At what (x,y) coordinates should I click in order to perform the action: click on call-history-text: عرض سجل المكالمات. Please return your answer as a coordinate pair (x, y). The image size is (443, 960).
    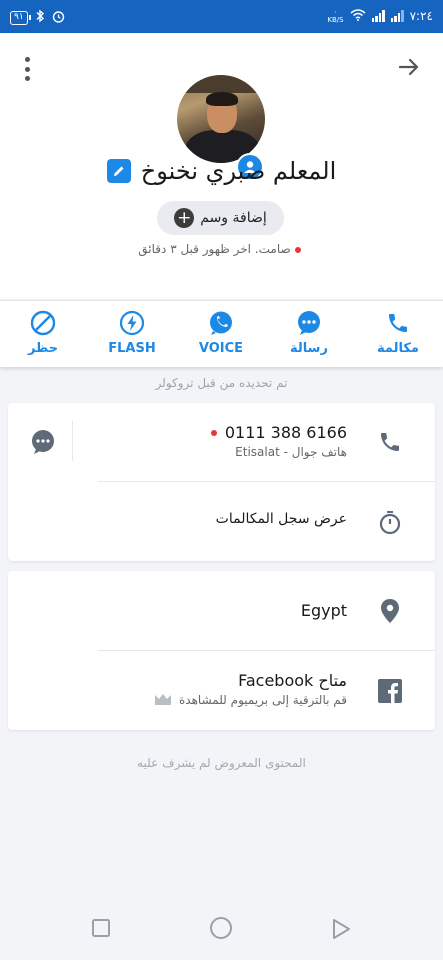
    Looking at the image, I should click on (281, 519).